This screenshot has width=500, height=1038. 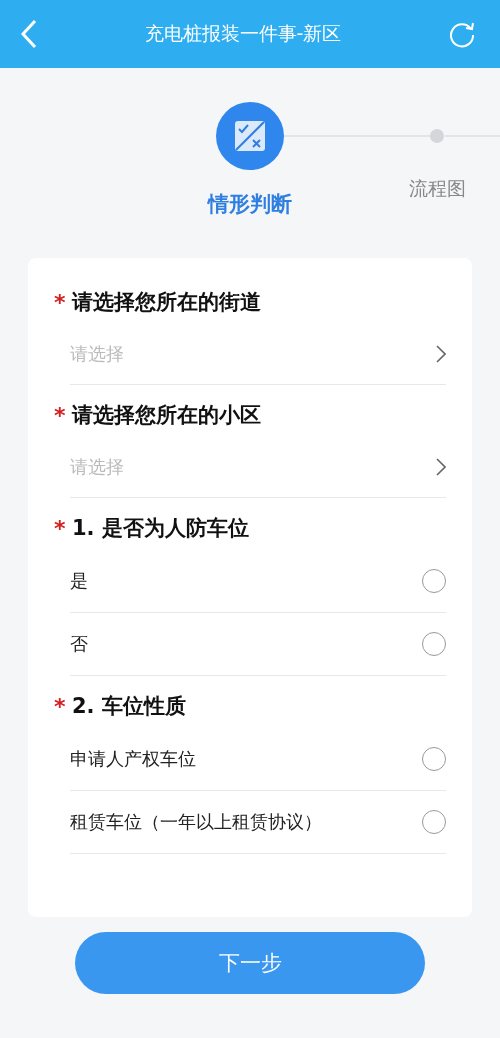 I want to click on step-label: 情形判断, so click(x=250, y=204).